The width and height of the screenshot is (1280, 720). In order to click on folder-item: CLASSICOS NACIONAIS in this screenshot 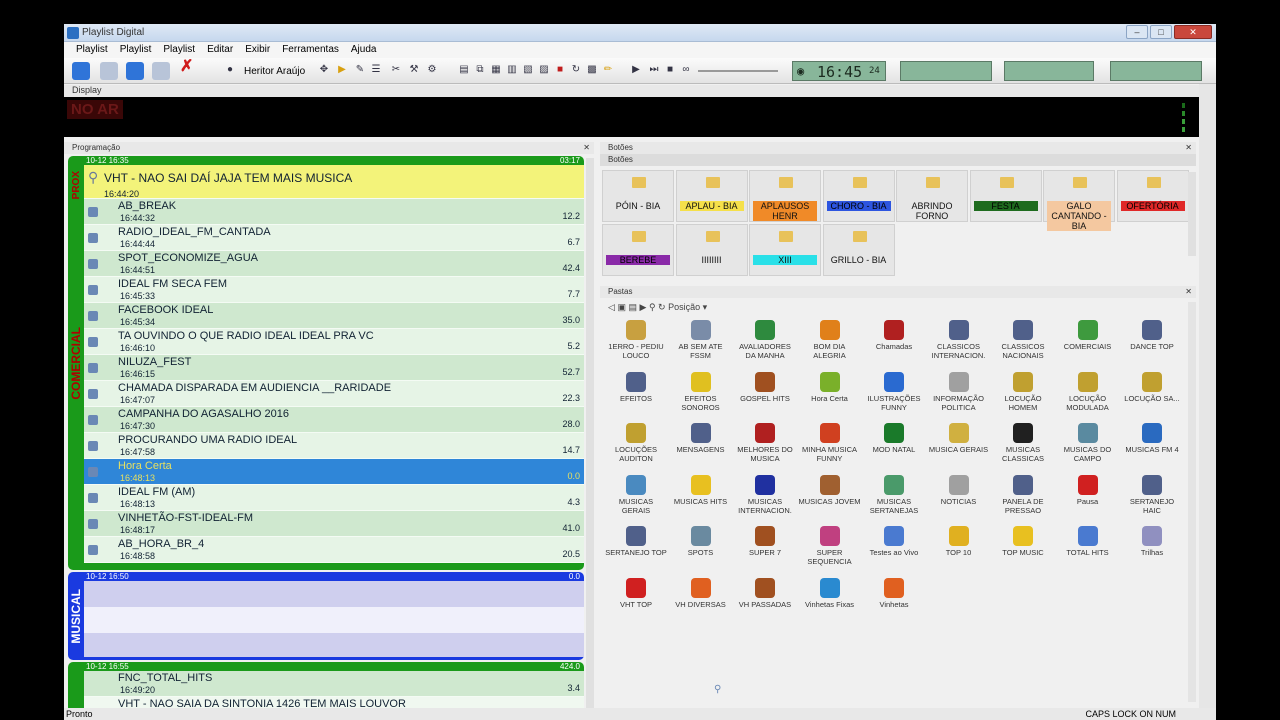, I will do `click(1023, 346)`.